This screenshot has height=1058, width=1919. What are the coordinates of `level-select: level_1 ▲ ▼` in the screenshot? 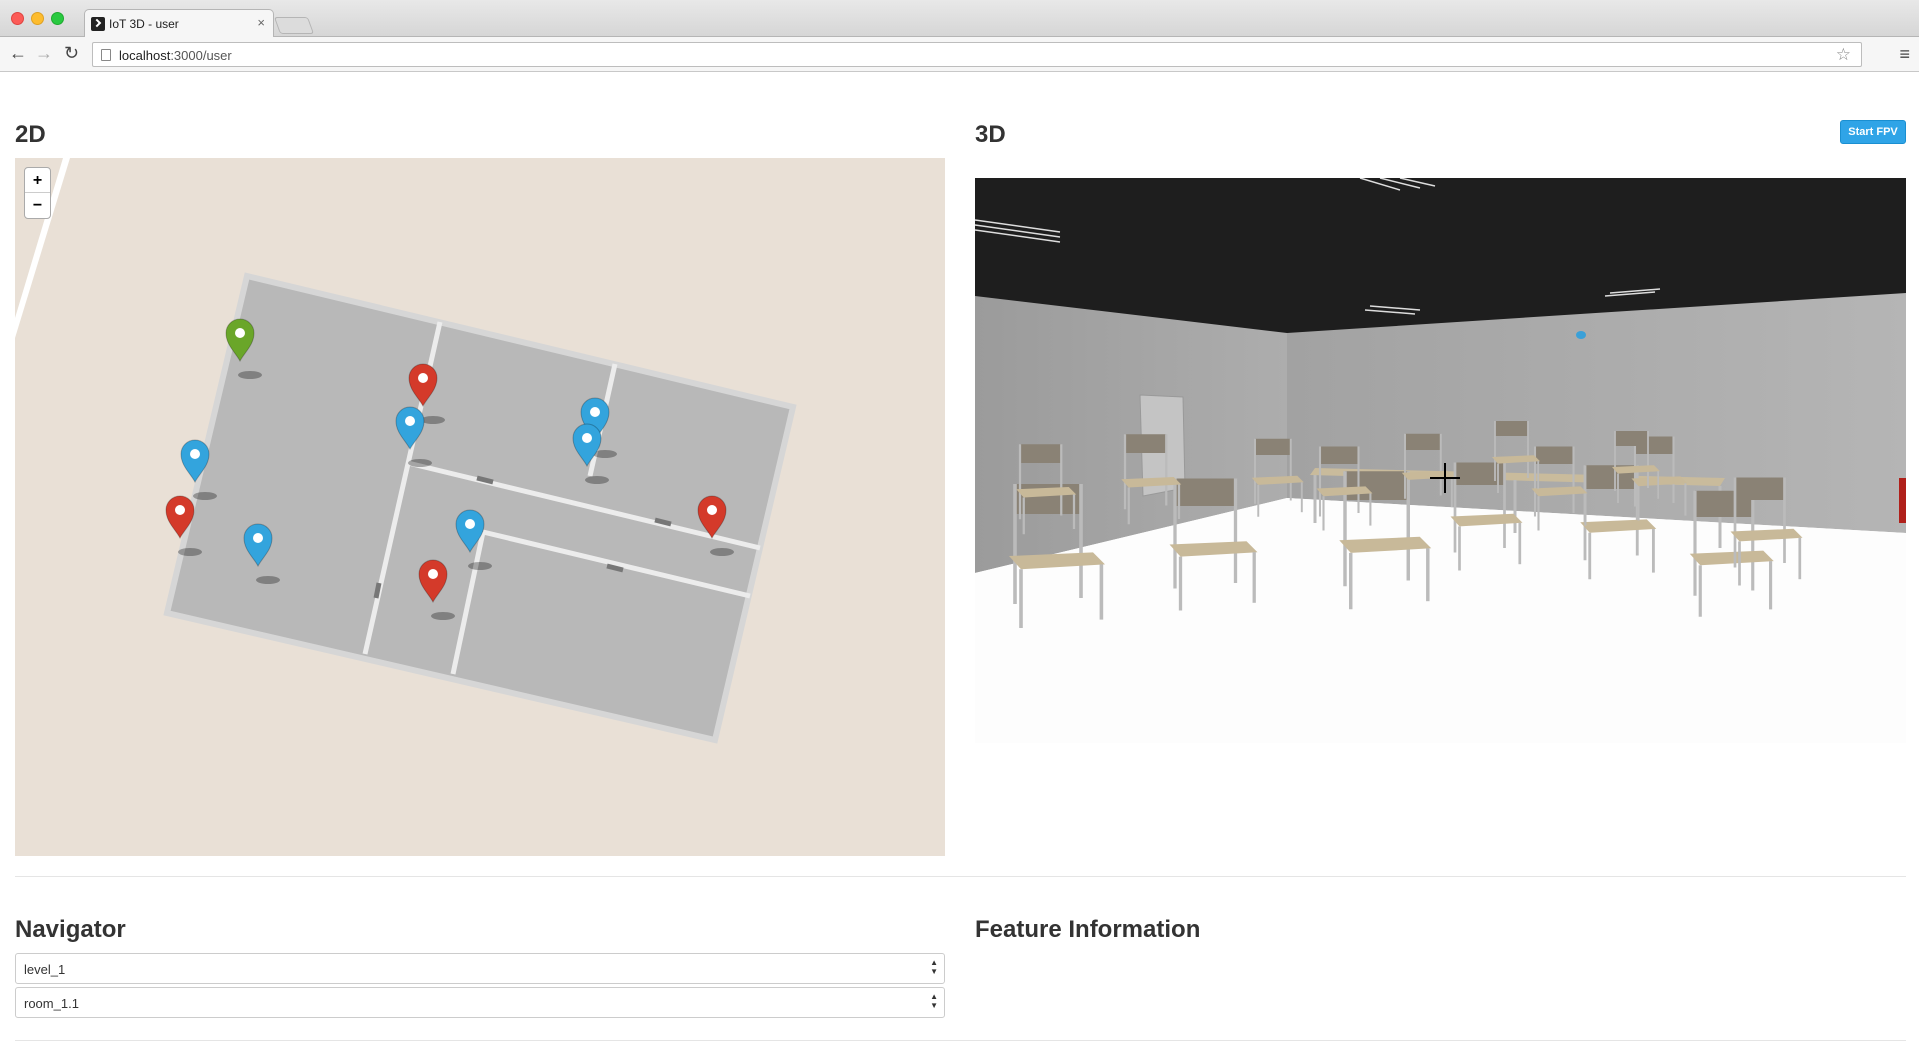 It's located at (480, 968).